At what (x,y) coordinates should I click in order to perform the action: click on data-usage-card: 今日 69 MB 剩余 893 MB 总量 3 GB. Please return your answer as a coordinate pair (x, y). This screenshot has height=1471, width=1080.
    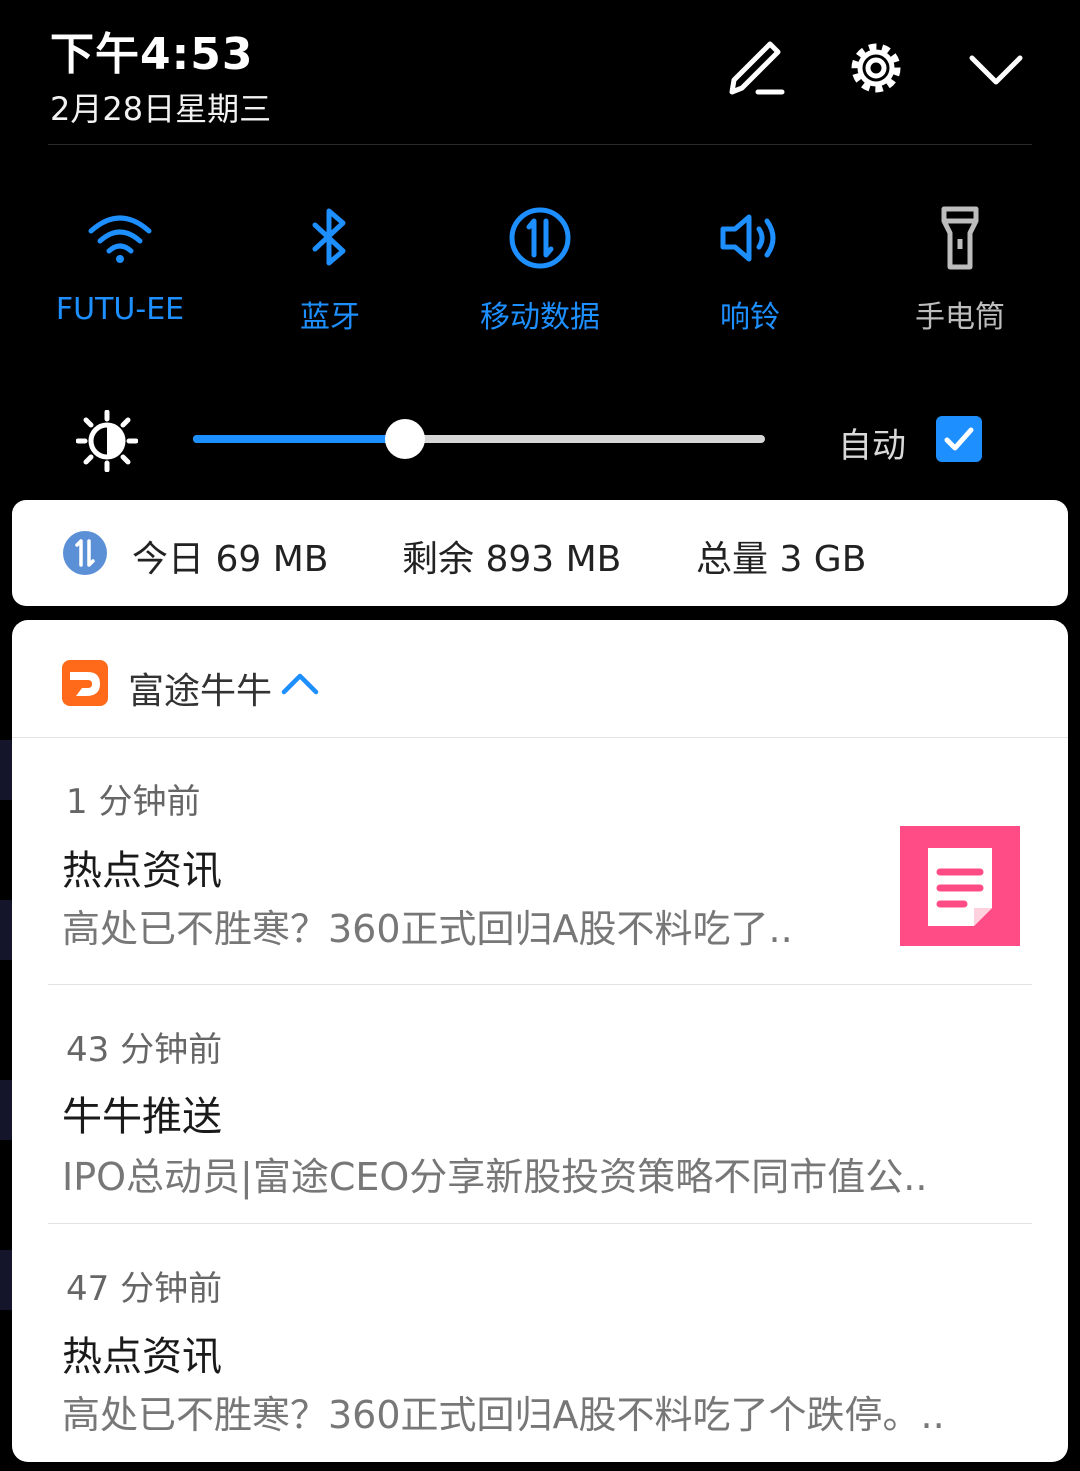
    Looking at the image, I should click on (540, 553).